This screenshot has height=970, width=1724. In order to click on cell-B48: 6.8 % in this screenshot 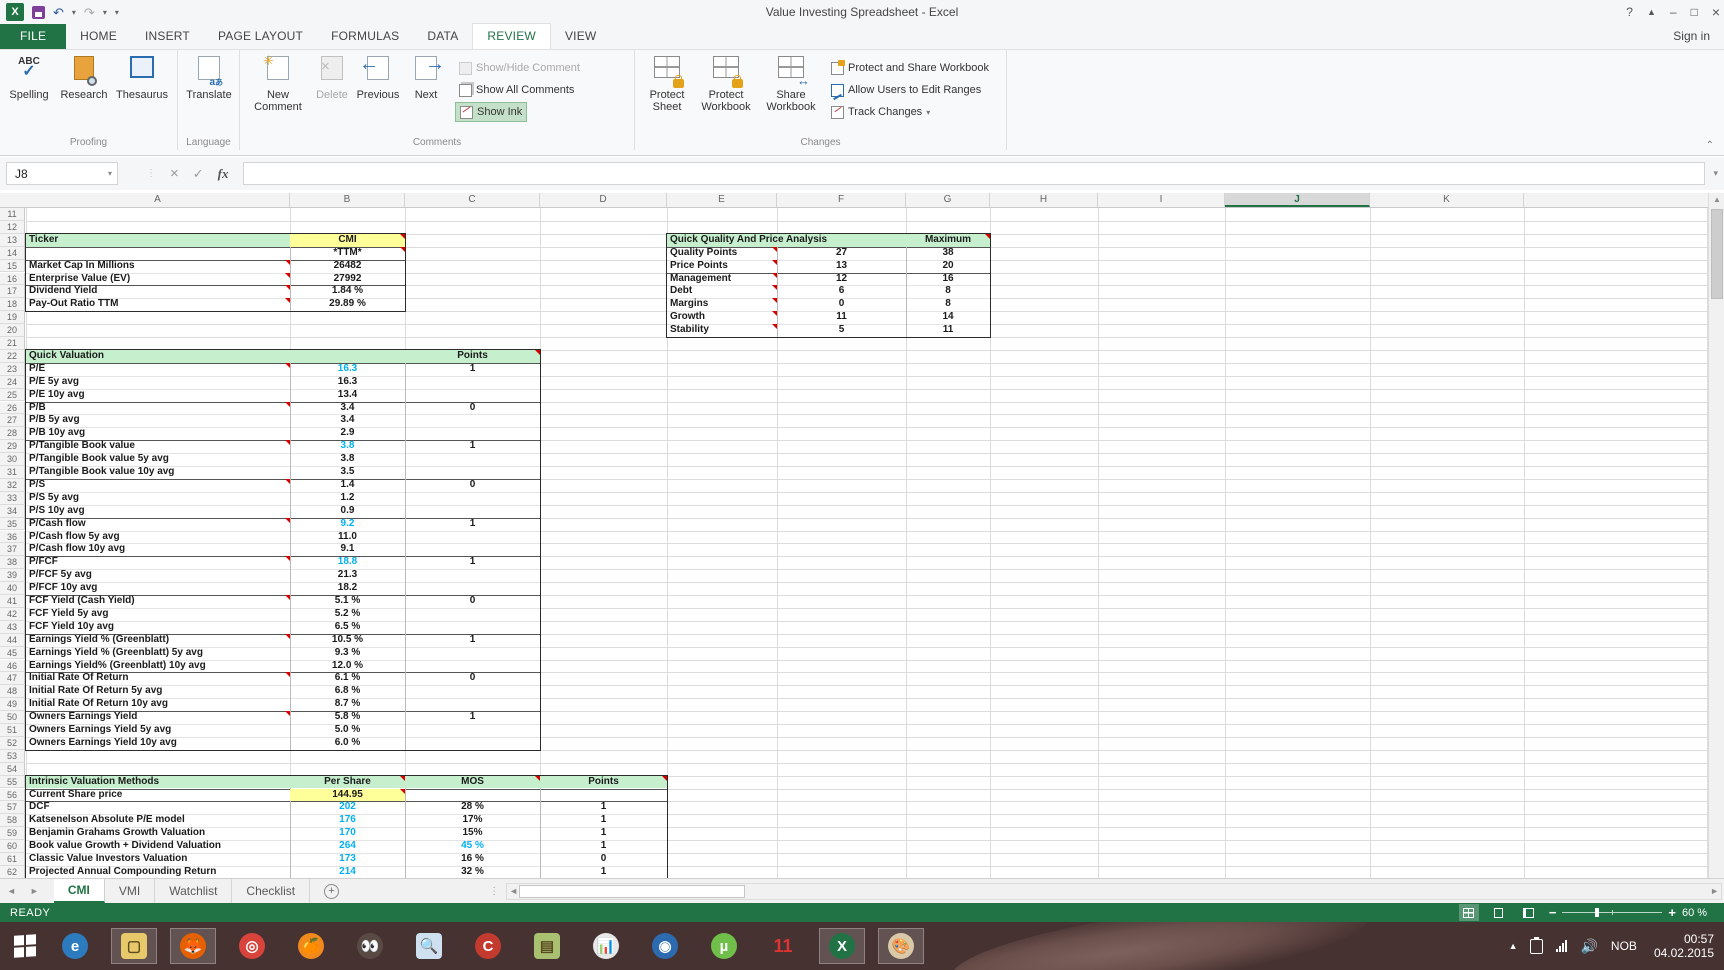, I will do `click(347, 691)`.